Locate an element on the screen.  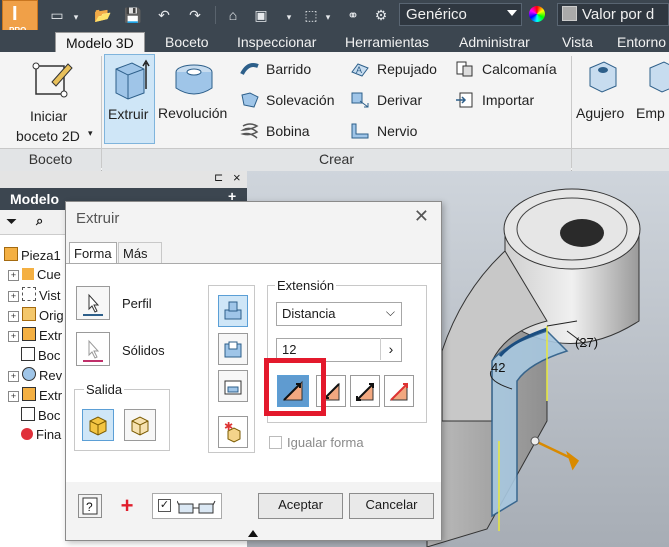
tab-mas: Más is located at coordinates (140, 253).